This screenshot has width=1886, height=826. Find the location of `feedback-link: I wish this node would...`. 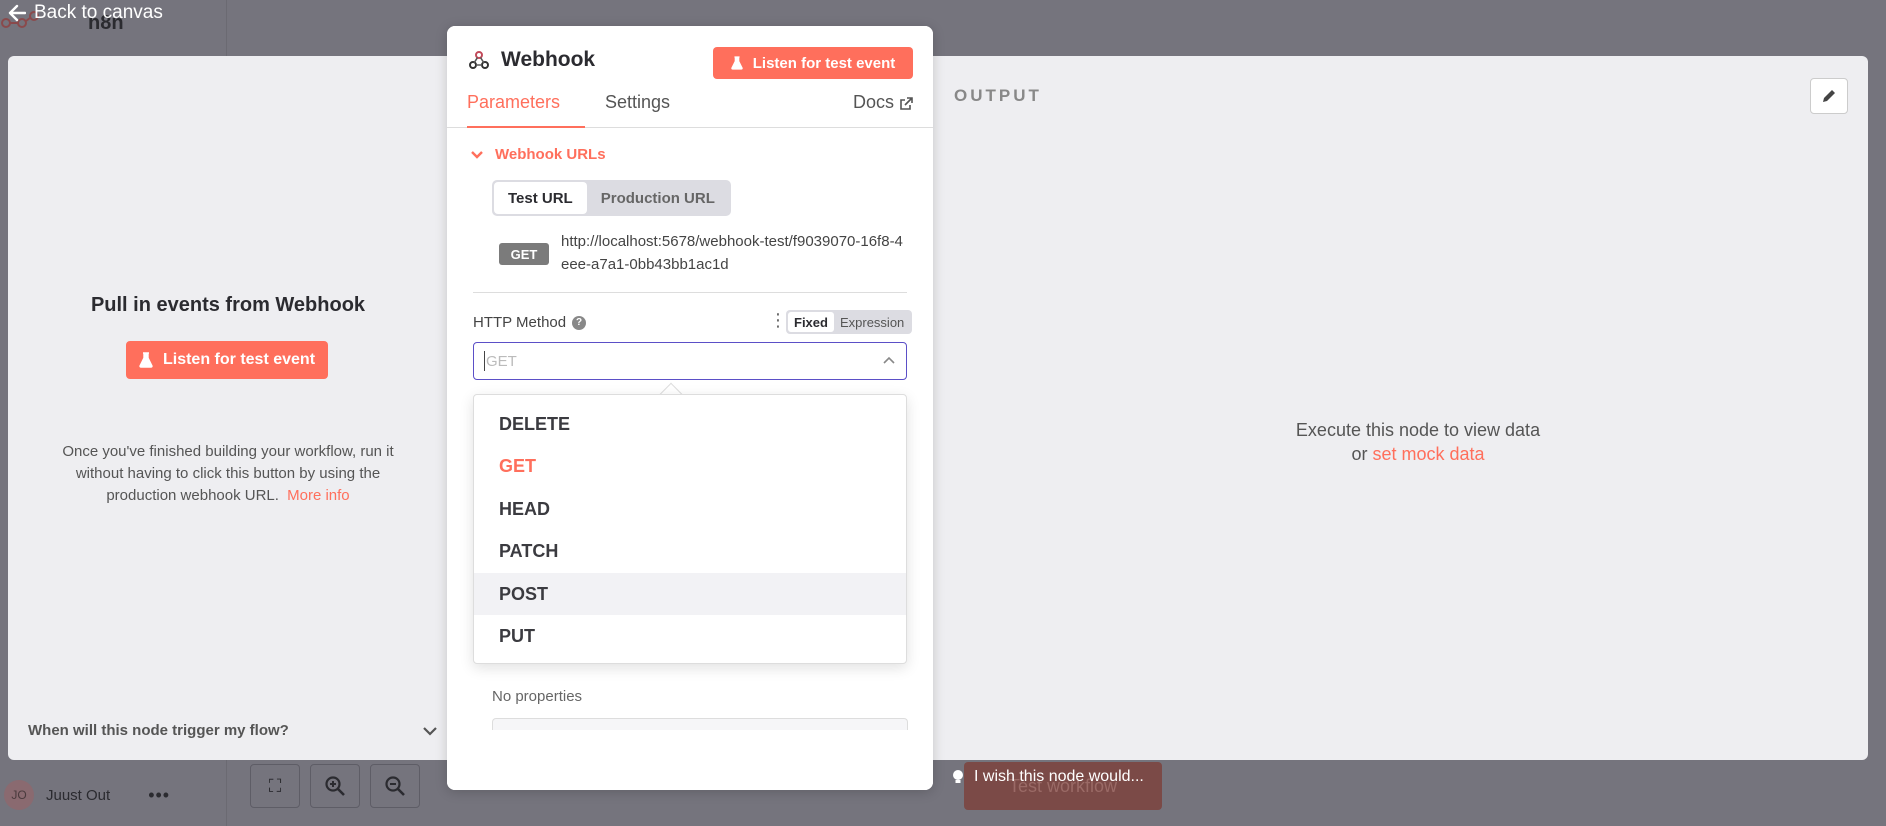

feedback-link: I wish this node would... is located at coordinates (1048, 777).